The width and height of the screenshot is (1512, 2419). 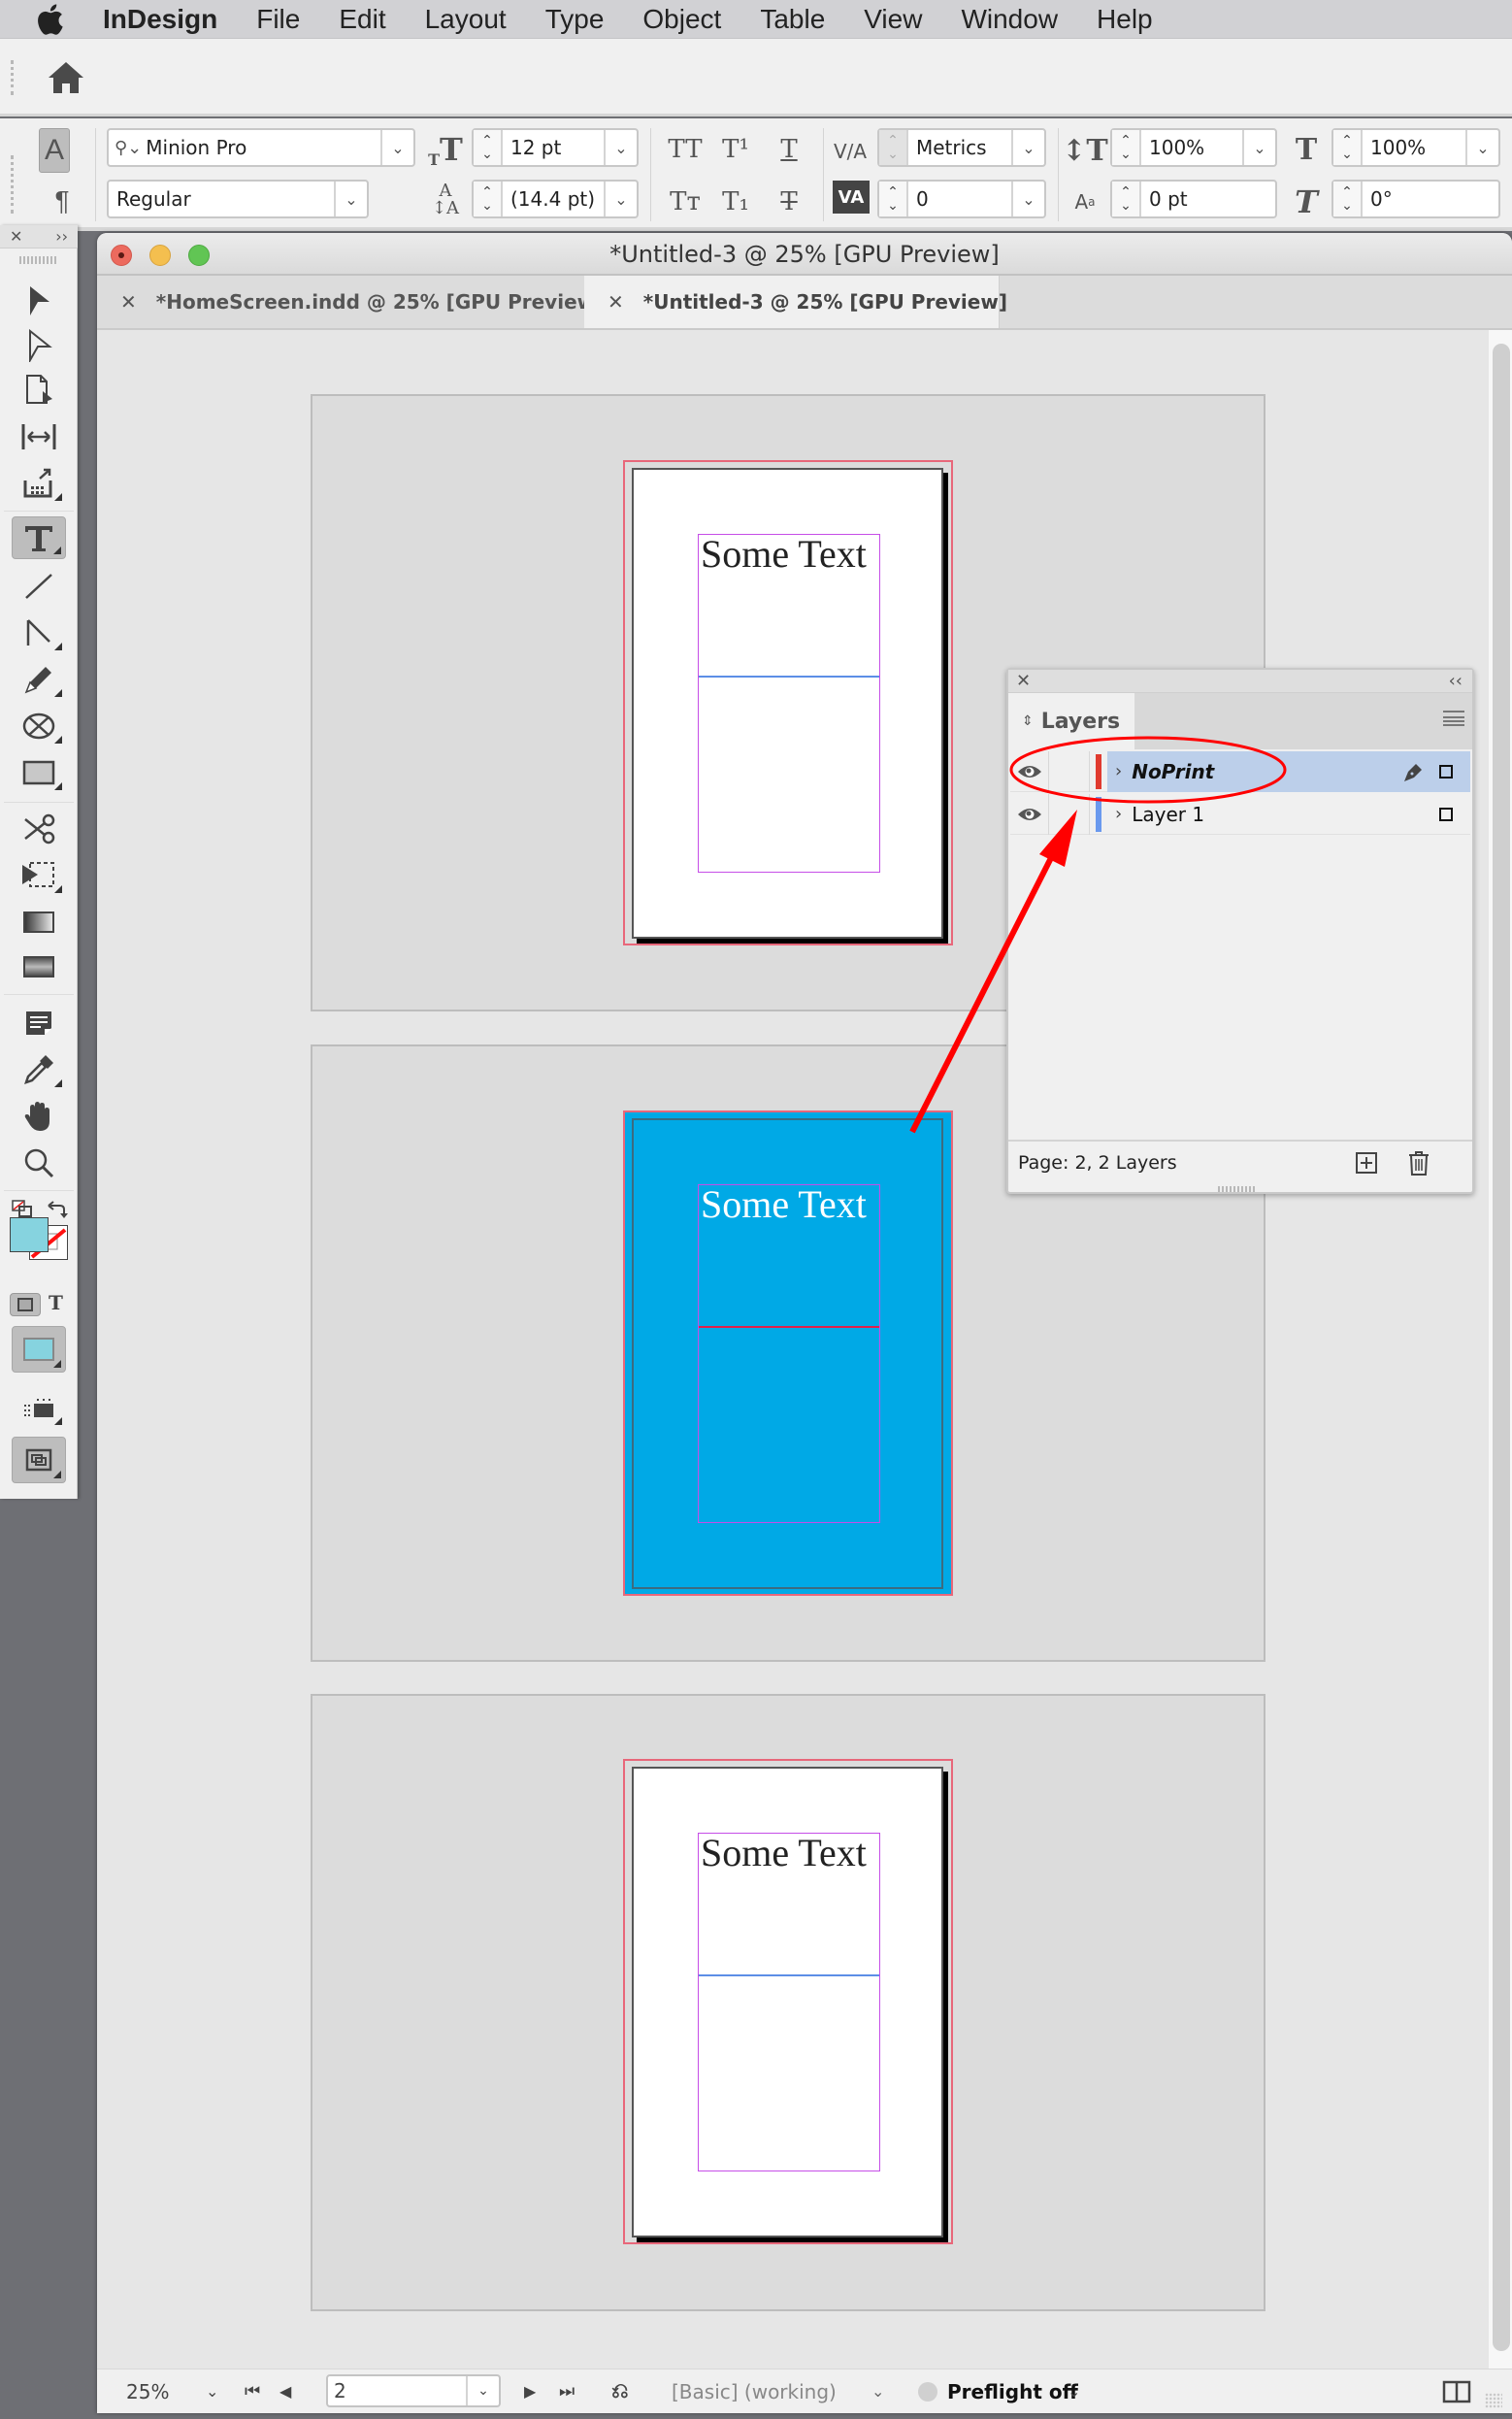 I want to click on document-title-bar: *Untitled-3 @ 25% [GPU Preview], so click(x=804, y=255).